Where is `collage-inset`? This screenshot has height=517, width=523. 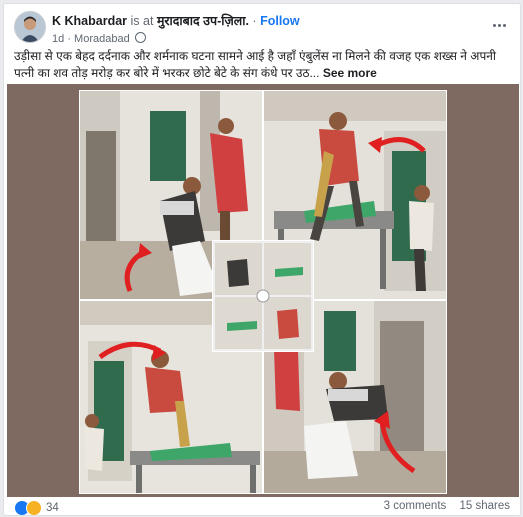 collage-inset is located at coordinates (263, 296).